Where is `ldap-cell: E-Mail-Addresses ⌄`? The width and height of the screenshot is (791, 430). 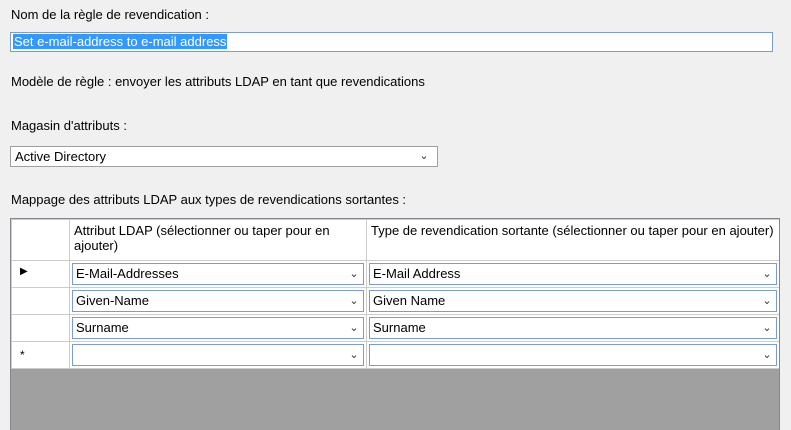 ldap-cell: E-Mail-Addresses ⌄ is located at coordinates (218, 274).